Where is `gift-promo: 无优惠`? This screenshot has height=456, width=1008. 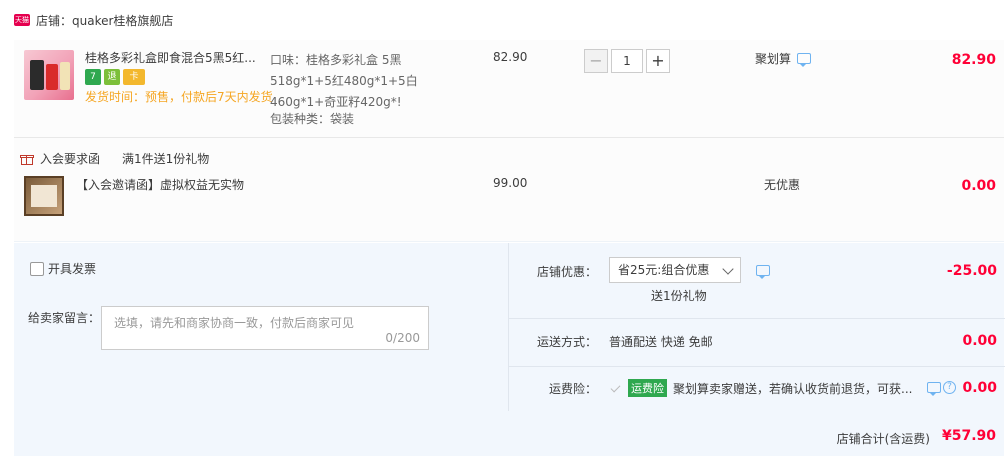
gift-promo: 无优惠 is located at coordinates (782, 185).